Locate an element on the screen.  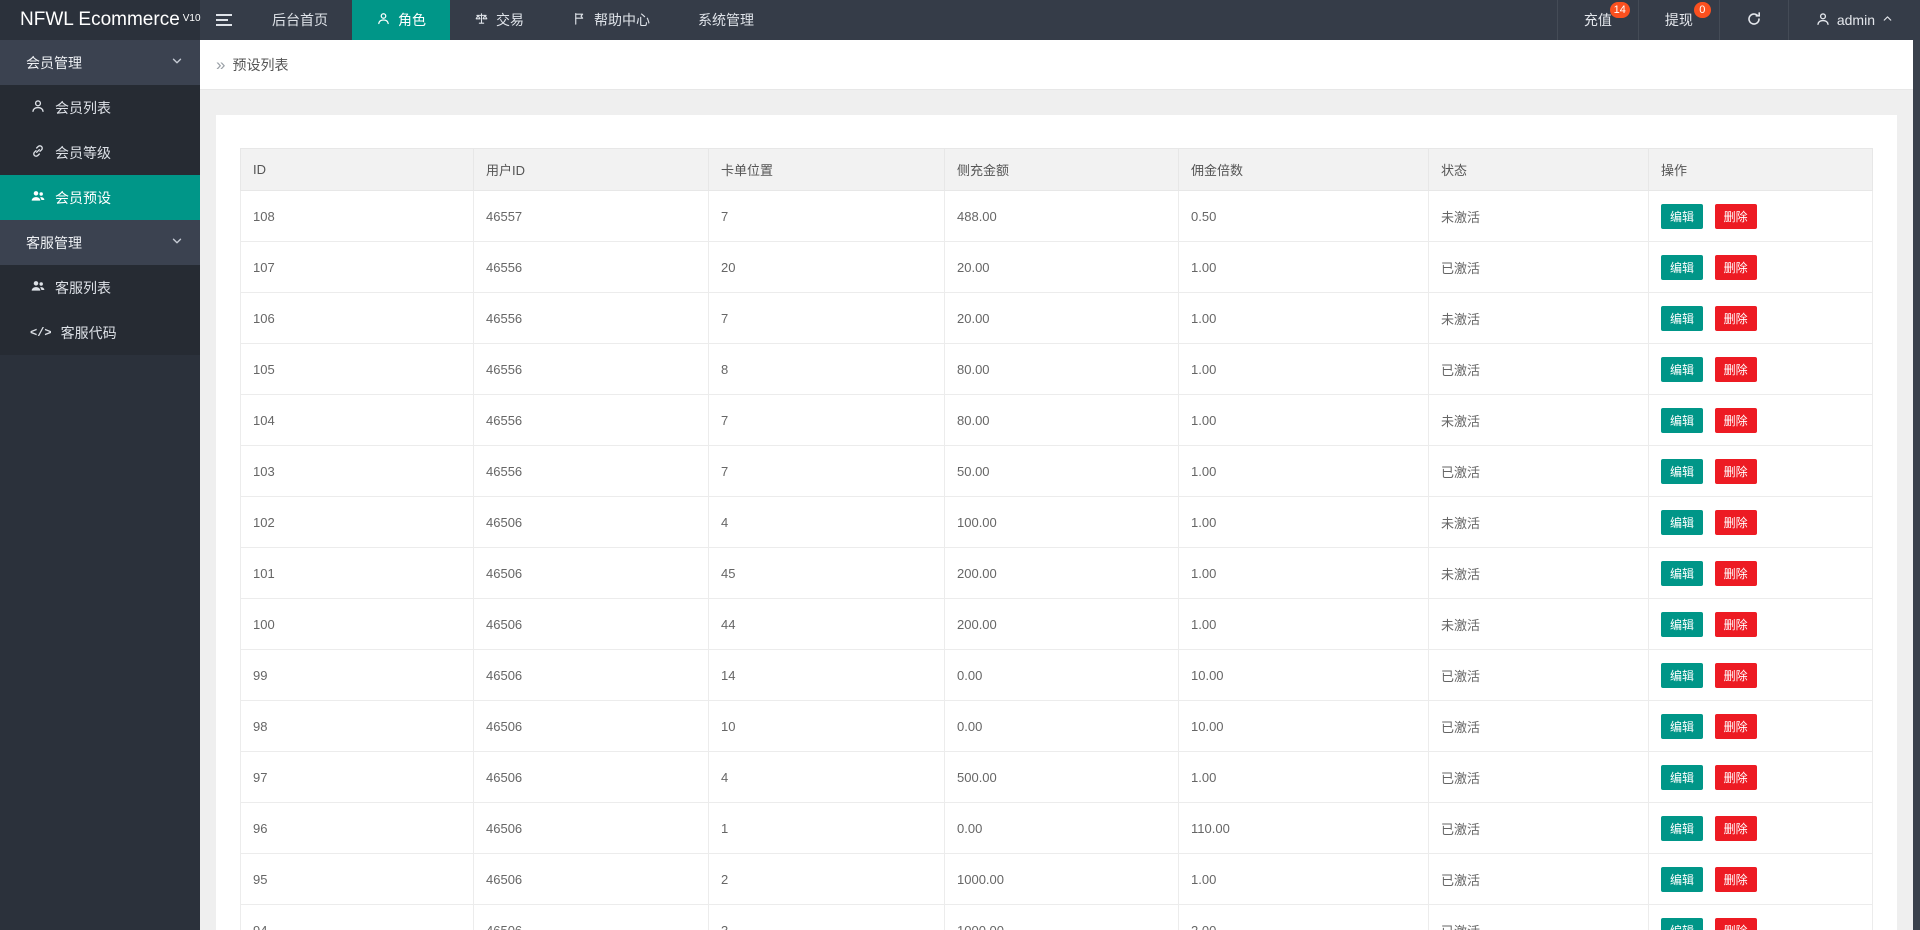
recharge-button: 充值 14 is located at coordinates (1597, 20).